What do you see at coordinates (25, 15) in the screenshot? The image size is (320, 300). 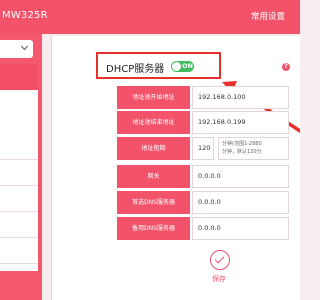 I see `router-model: MW325R` at bounding box center [25, 15].